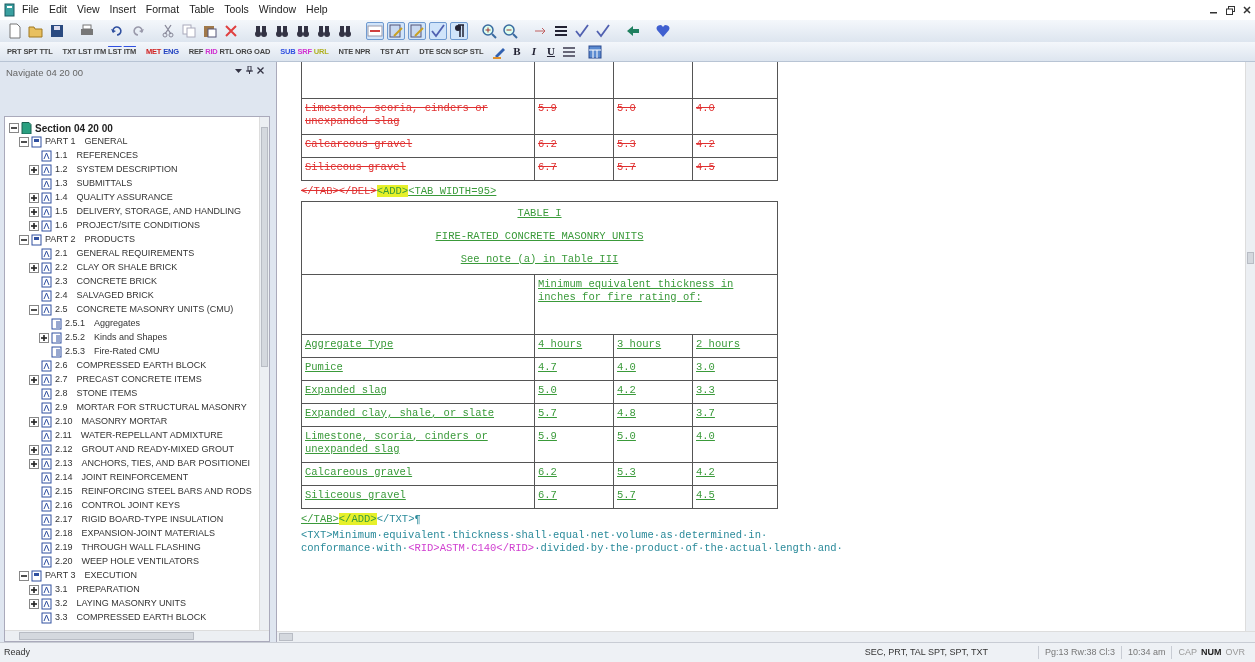 The width and height of the screenshot is (1255, 662). What do you see at coordinates (122, 10) in the screenshot?
I see `menu-item: Insert` at bounding box center [122, 10].